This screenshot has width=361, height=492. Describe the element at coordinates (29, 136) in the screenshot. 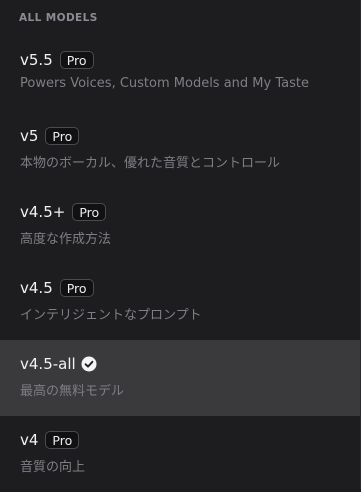

I see `model-name: v5` at that location.